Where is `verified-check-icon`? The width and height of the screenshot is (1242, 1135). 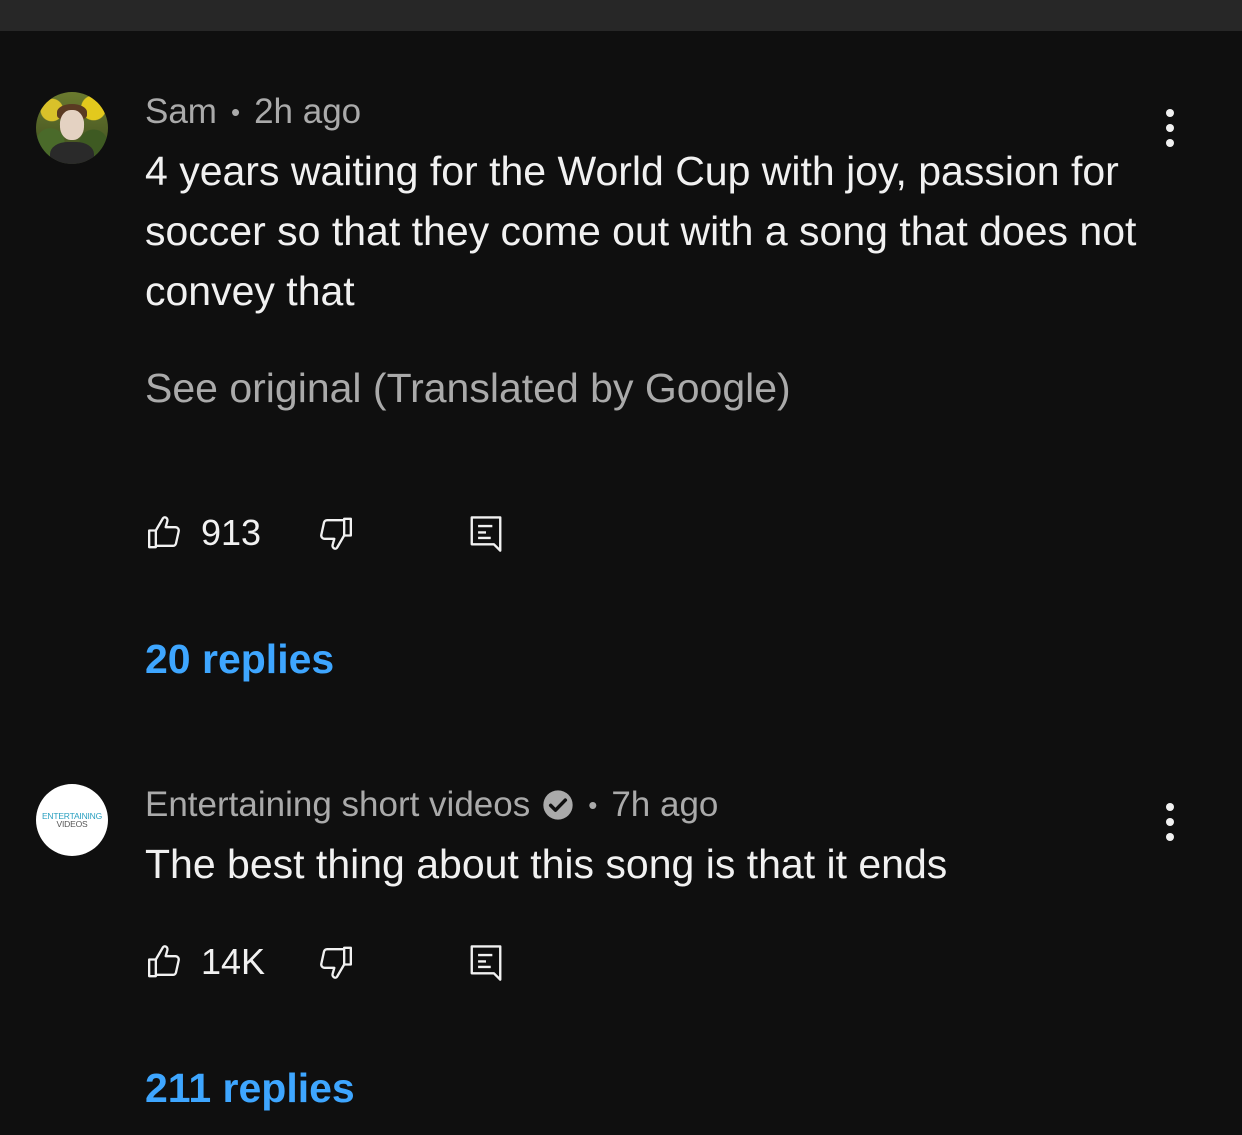
verified-check-icon is located at coordinates (558, 805).